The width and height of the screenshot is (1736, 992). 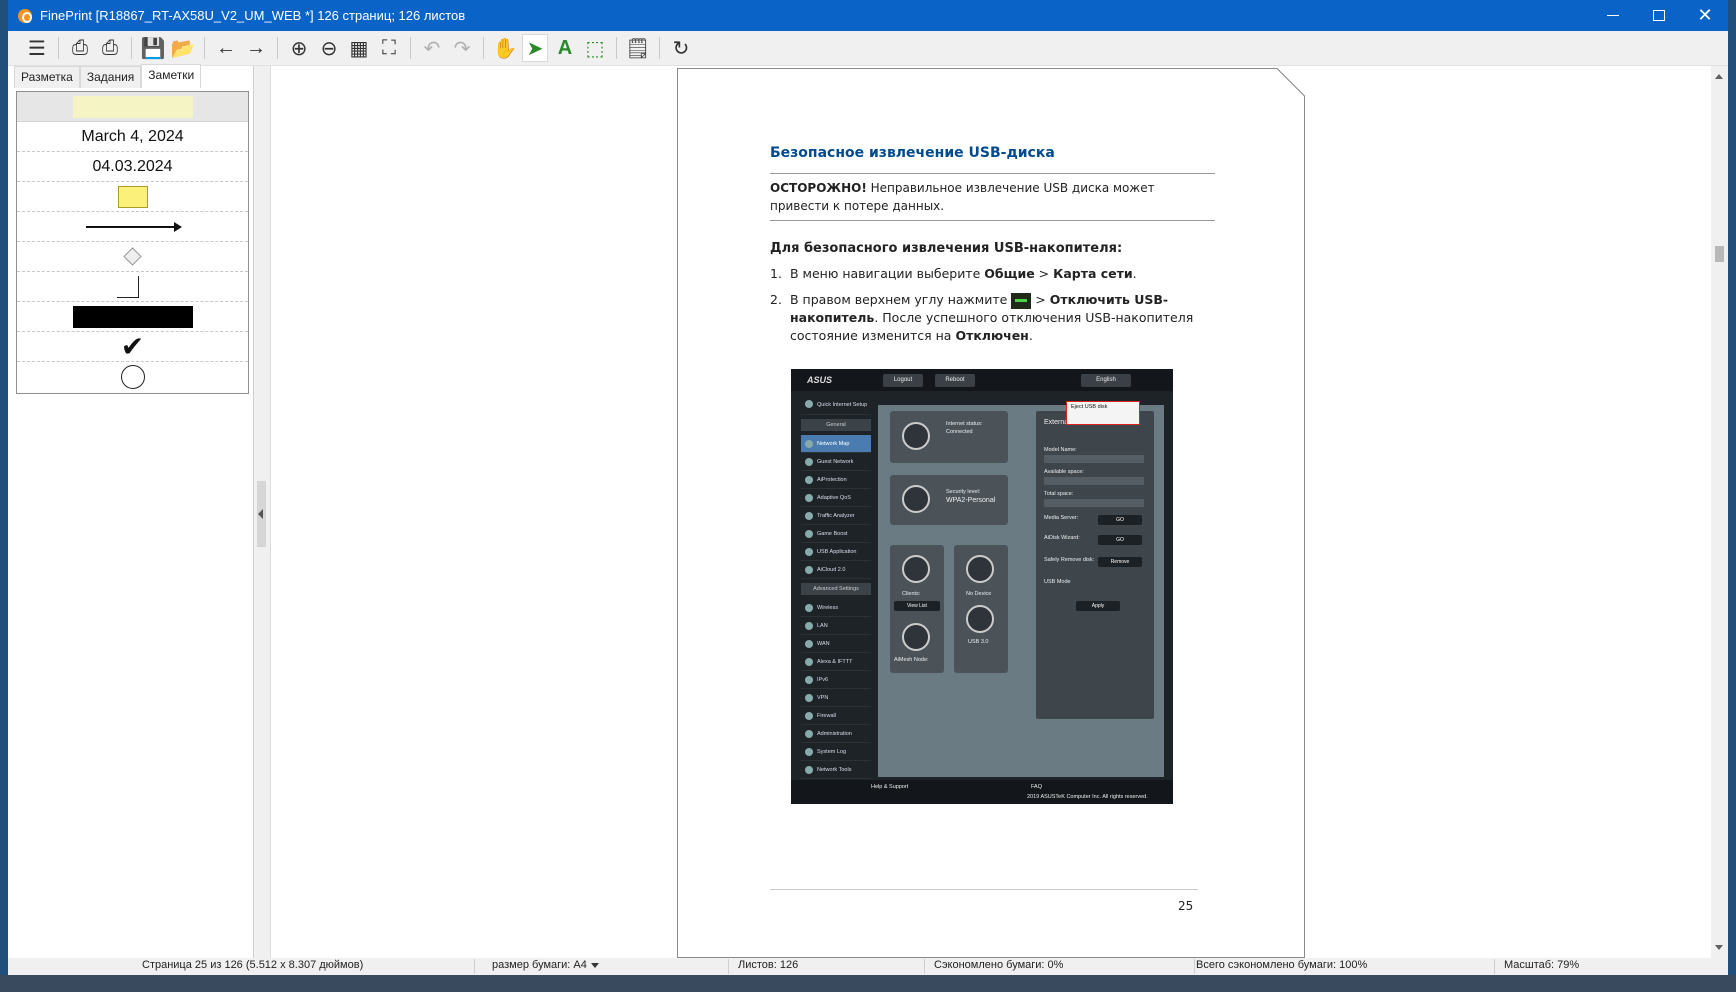 What do you see at coordinates (980, 569) in the screenshot?
I see `usb-port-icon` at bounding box center [980, 569].